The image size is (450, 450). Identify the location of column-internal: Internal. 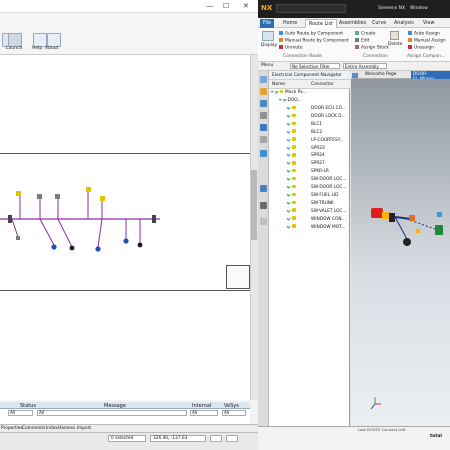
(201, 406).